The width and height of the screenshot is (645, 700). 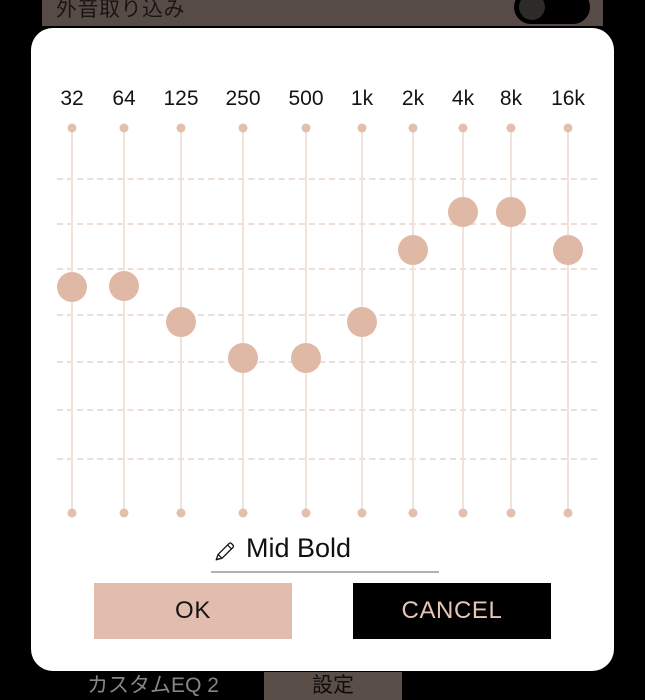 What do you see at coordinates (306, 128) in the screenshot?
I see `track-end-dot-500-top` at bounding box center [306, 128].